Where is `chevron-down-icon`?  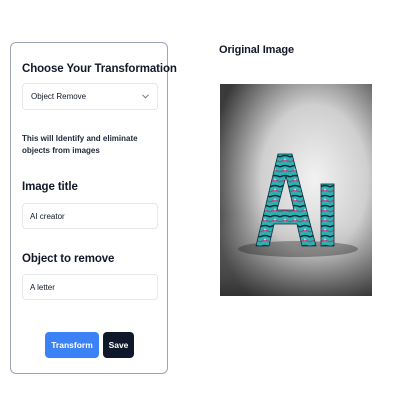
chevron-down-icon is located at coordinates (145, 97).